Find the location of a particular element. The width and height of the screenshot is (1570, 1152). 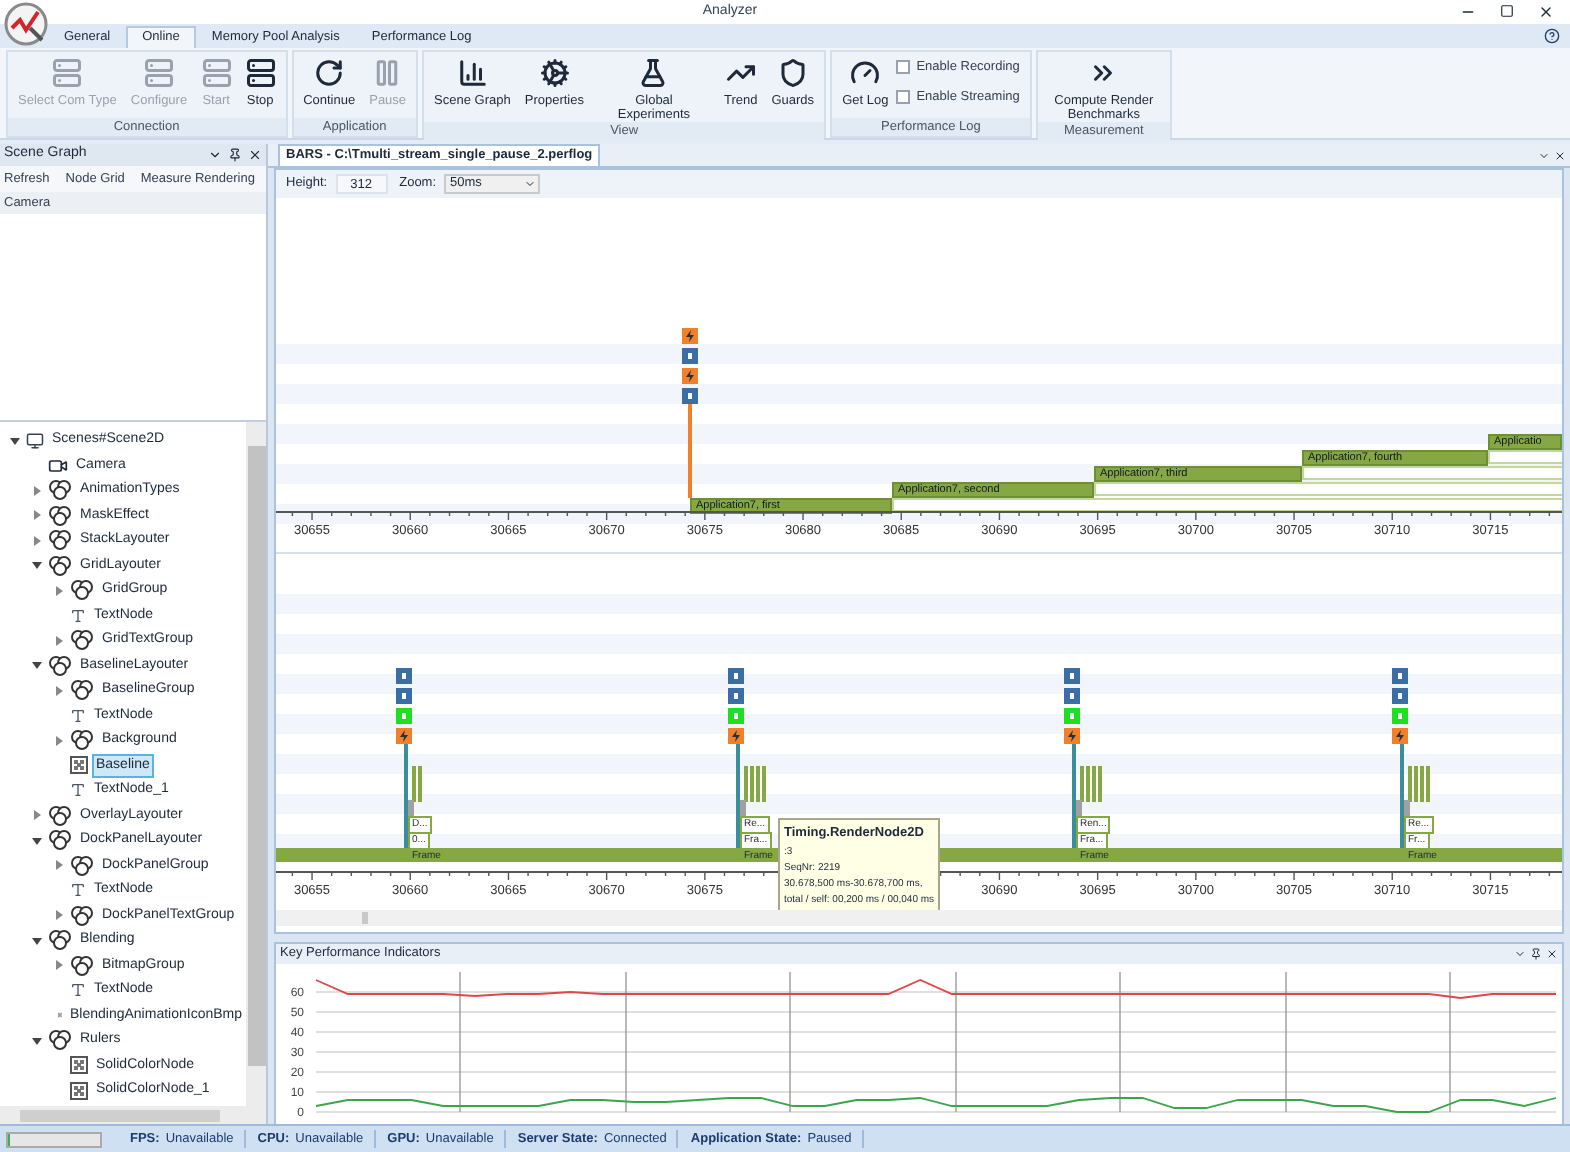

shield-icon is located at coordinates (792, 73).